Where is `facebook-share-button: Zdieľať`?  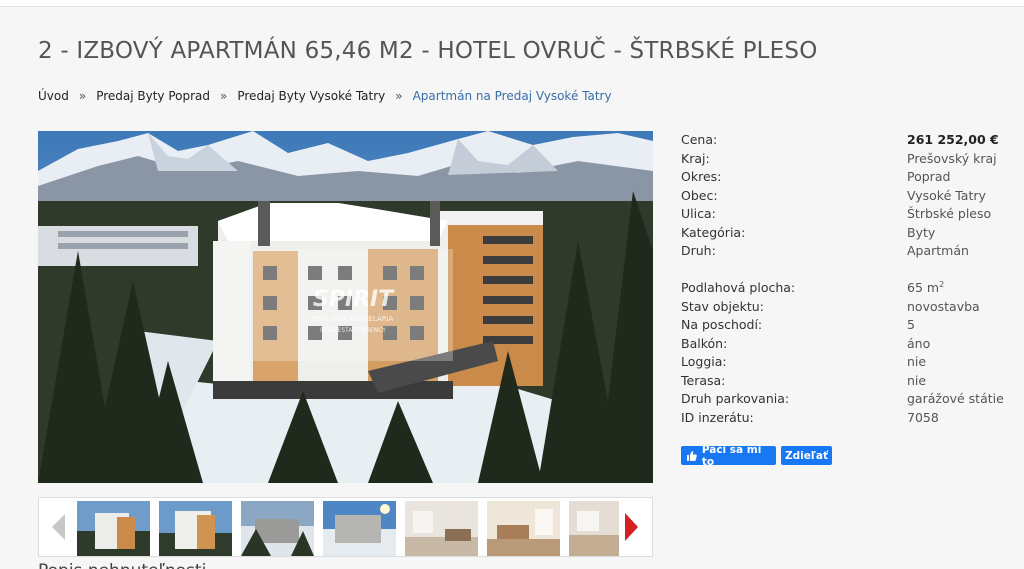 facebook-share-button: Zdieľať is located at coordinates (806, 455).